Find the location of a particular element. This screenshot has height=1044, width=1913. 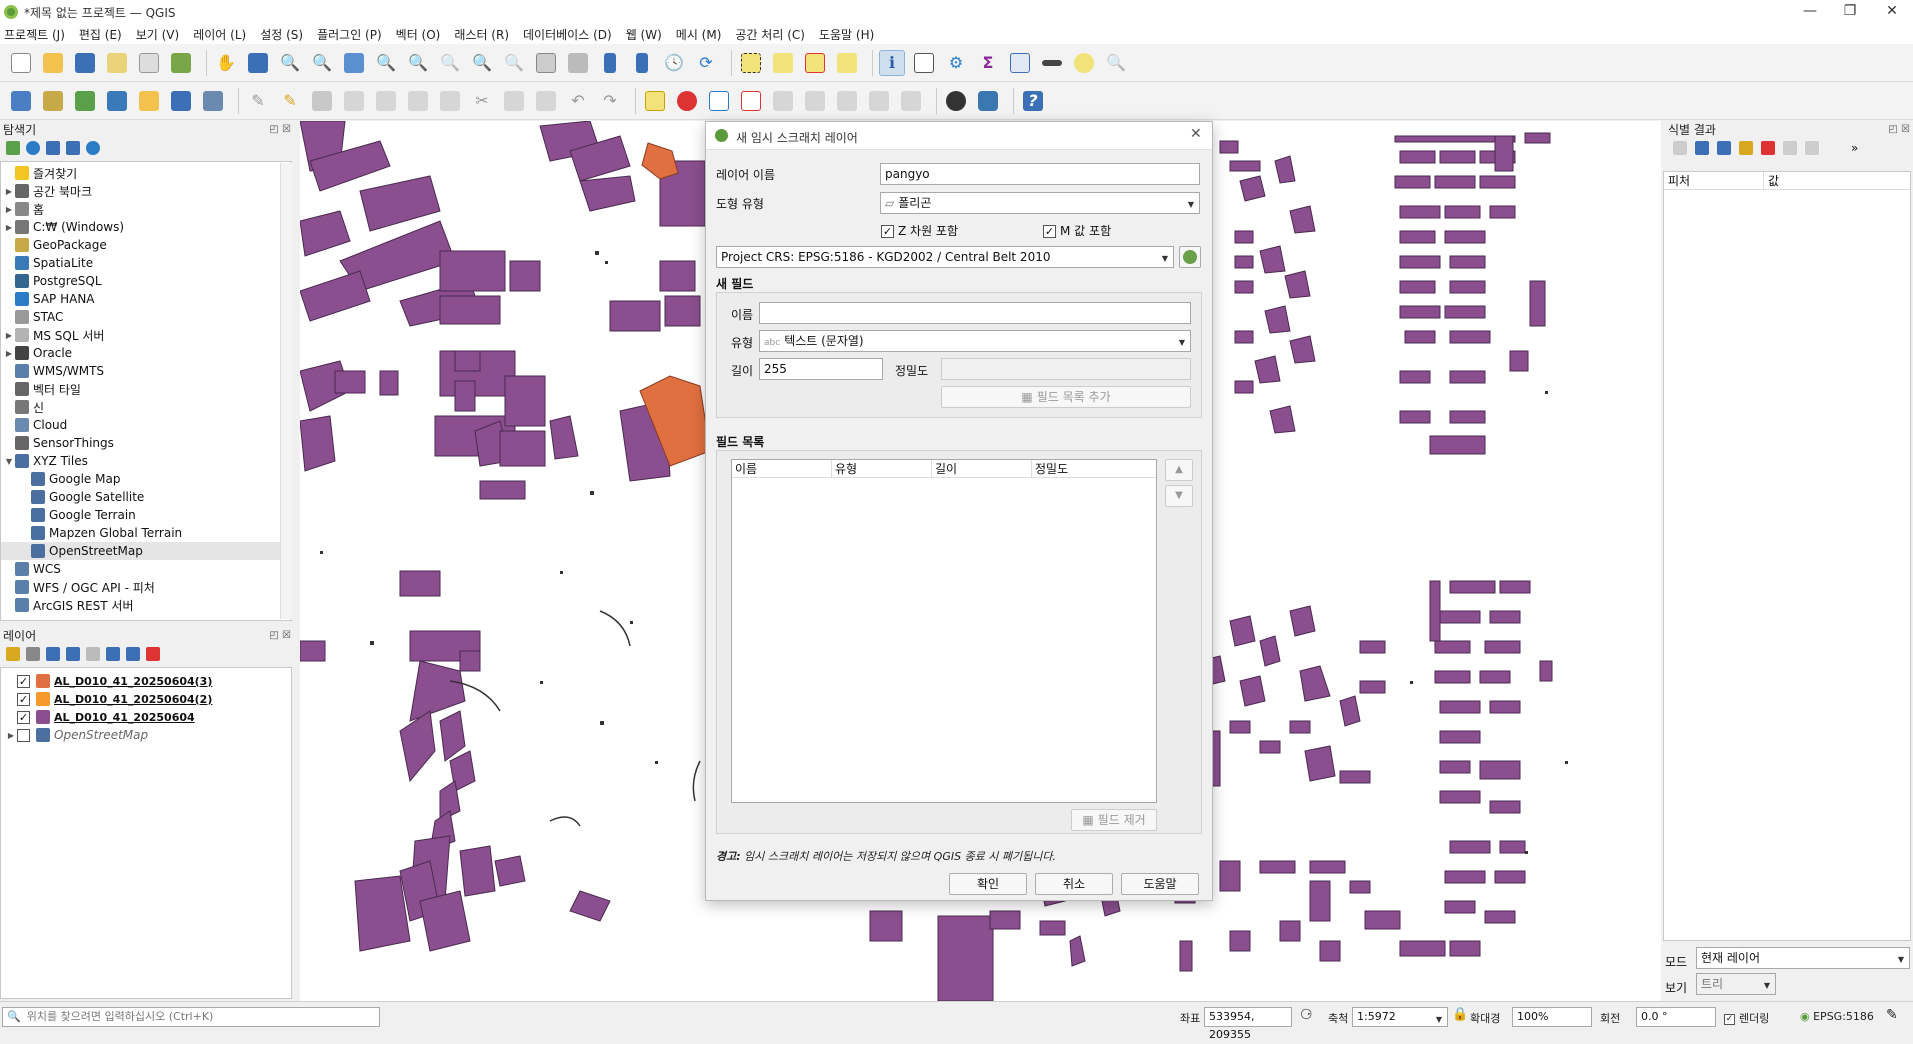

new-spatialite-layer-icon is located at coordinates (117, 101).